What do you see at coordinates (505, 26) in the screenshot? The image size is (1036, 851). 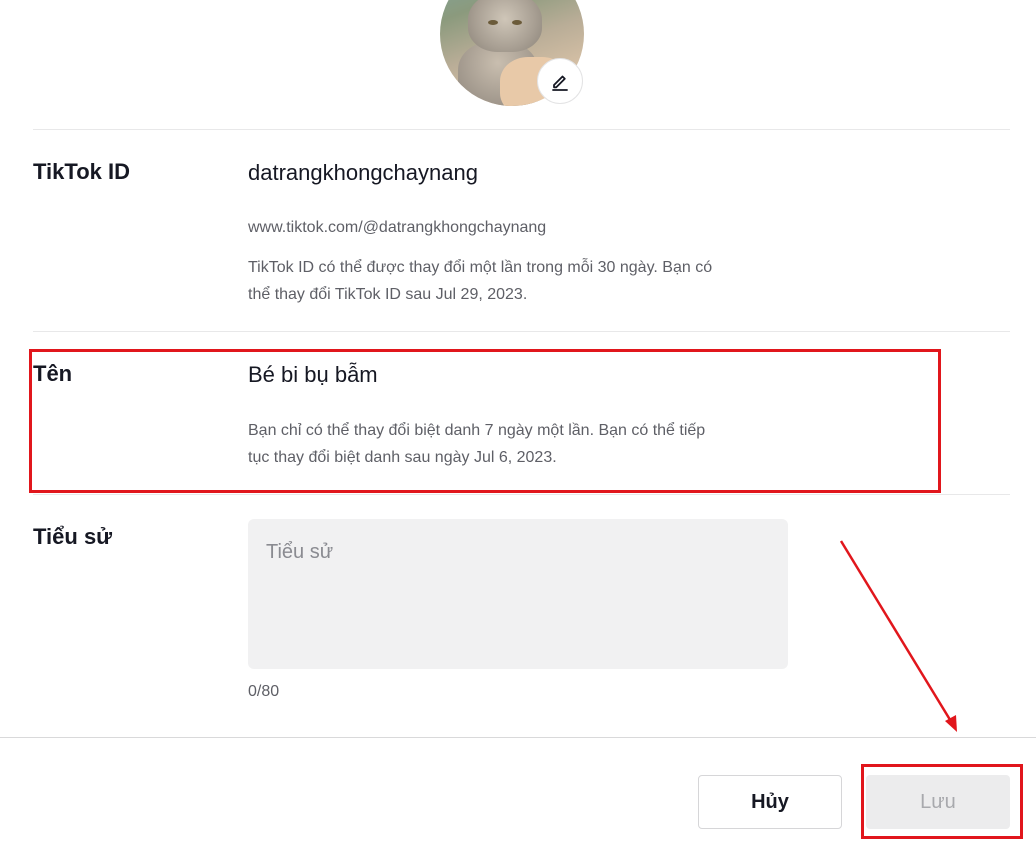 I see `avatar-cat-head` at bounding box center [505, 26].